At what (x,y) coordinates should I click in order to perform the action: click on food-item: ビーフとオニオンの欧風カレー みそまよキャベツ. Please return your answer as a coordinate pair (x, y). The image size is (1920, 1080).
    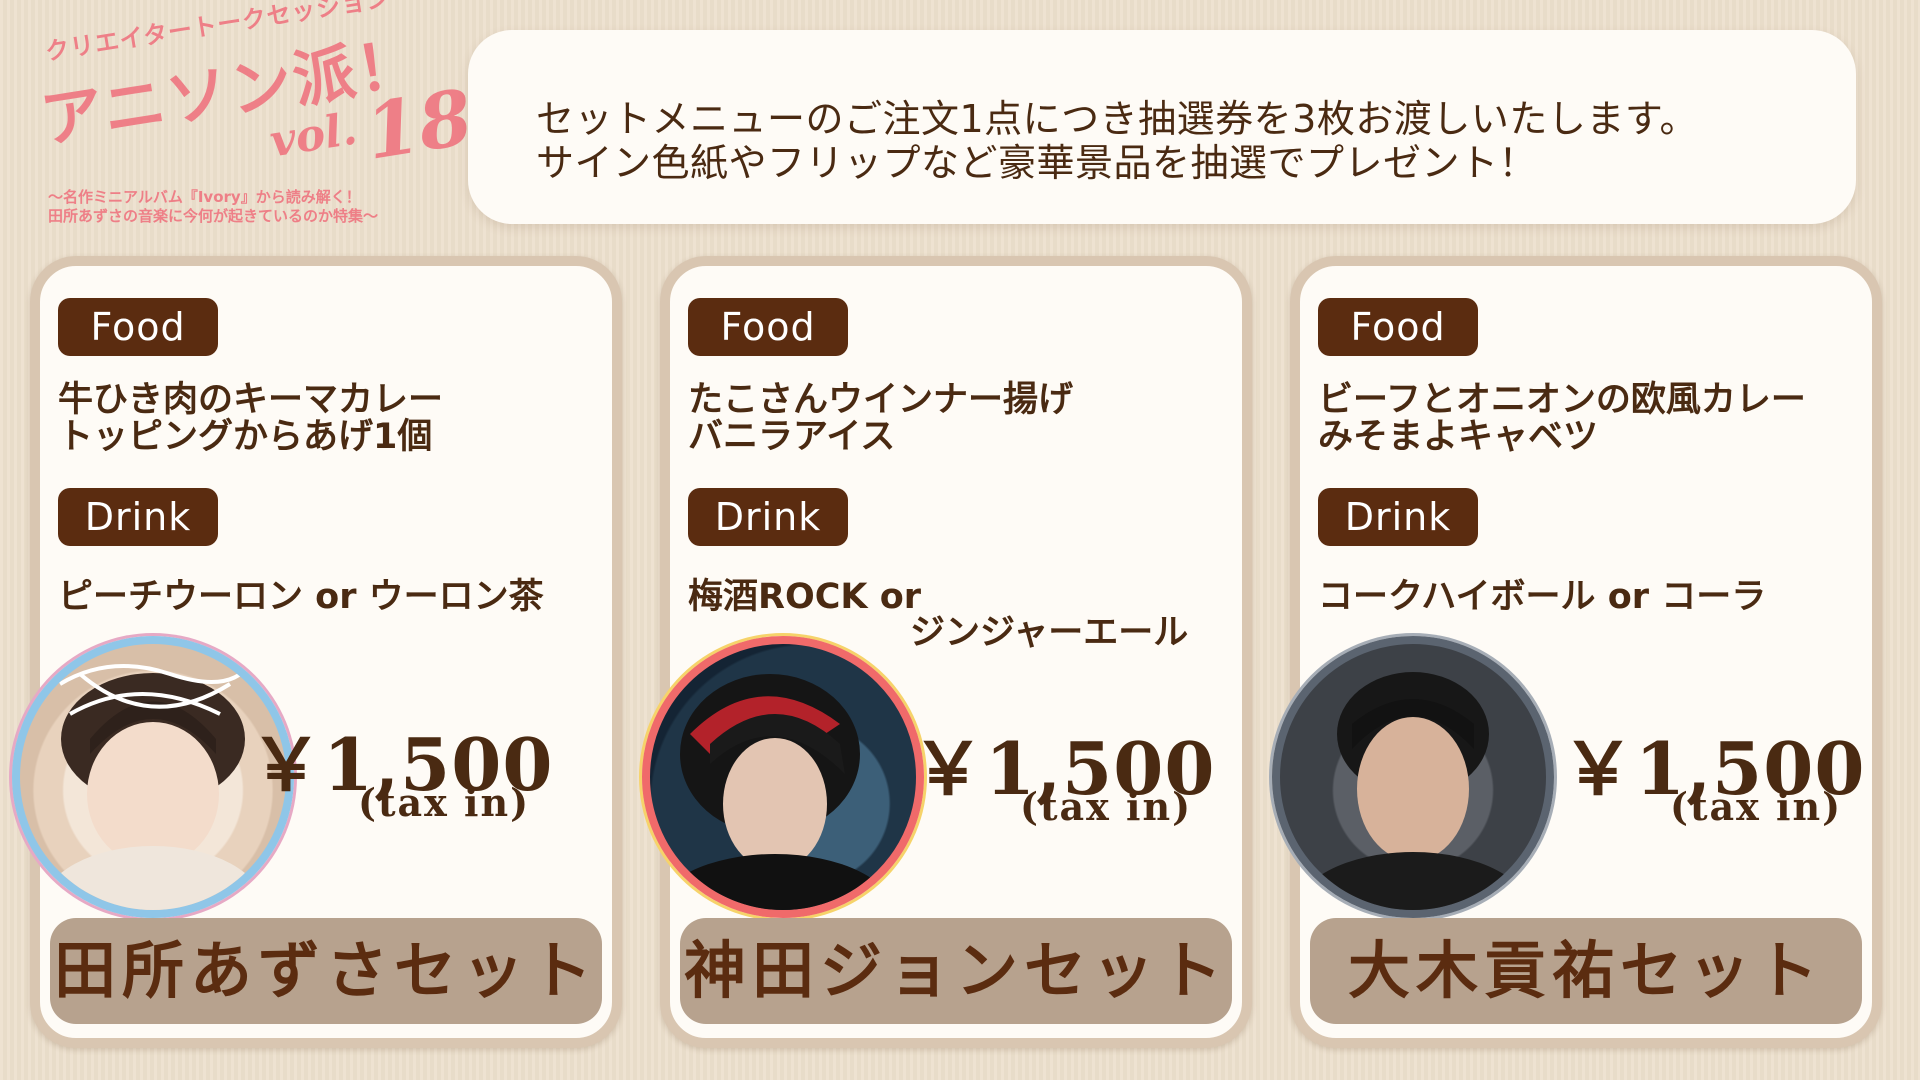
    Looking at the image, I should click on (1562, 419).